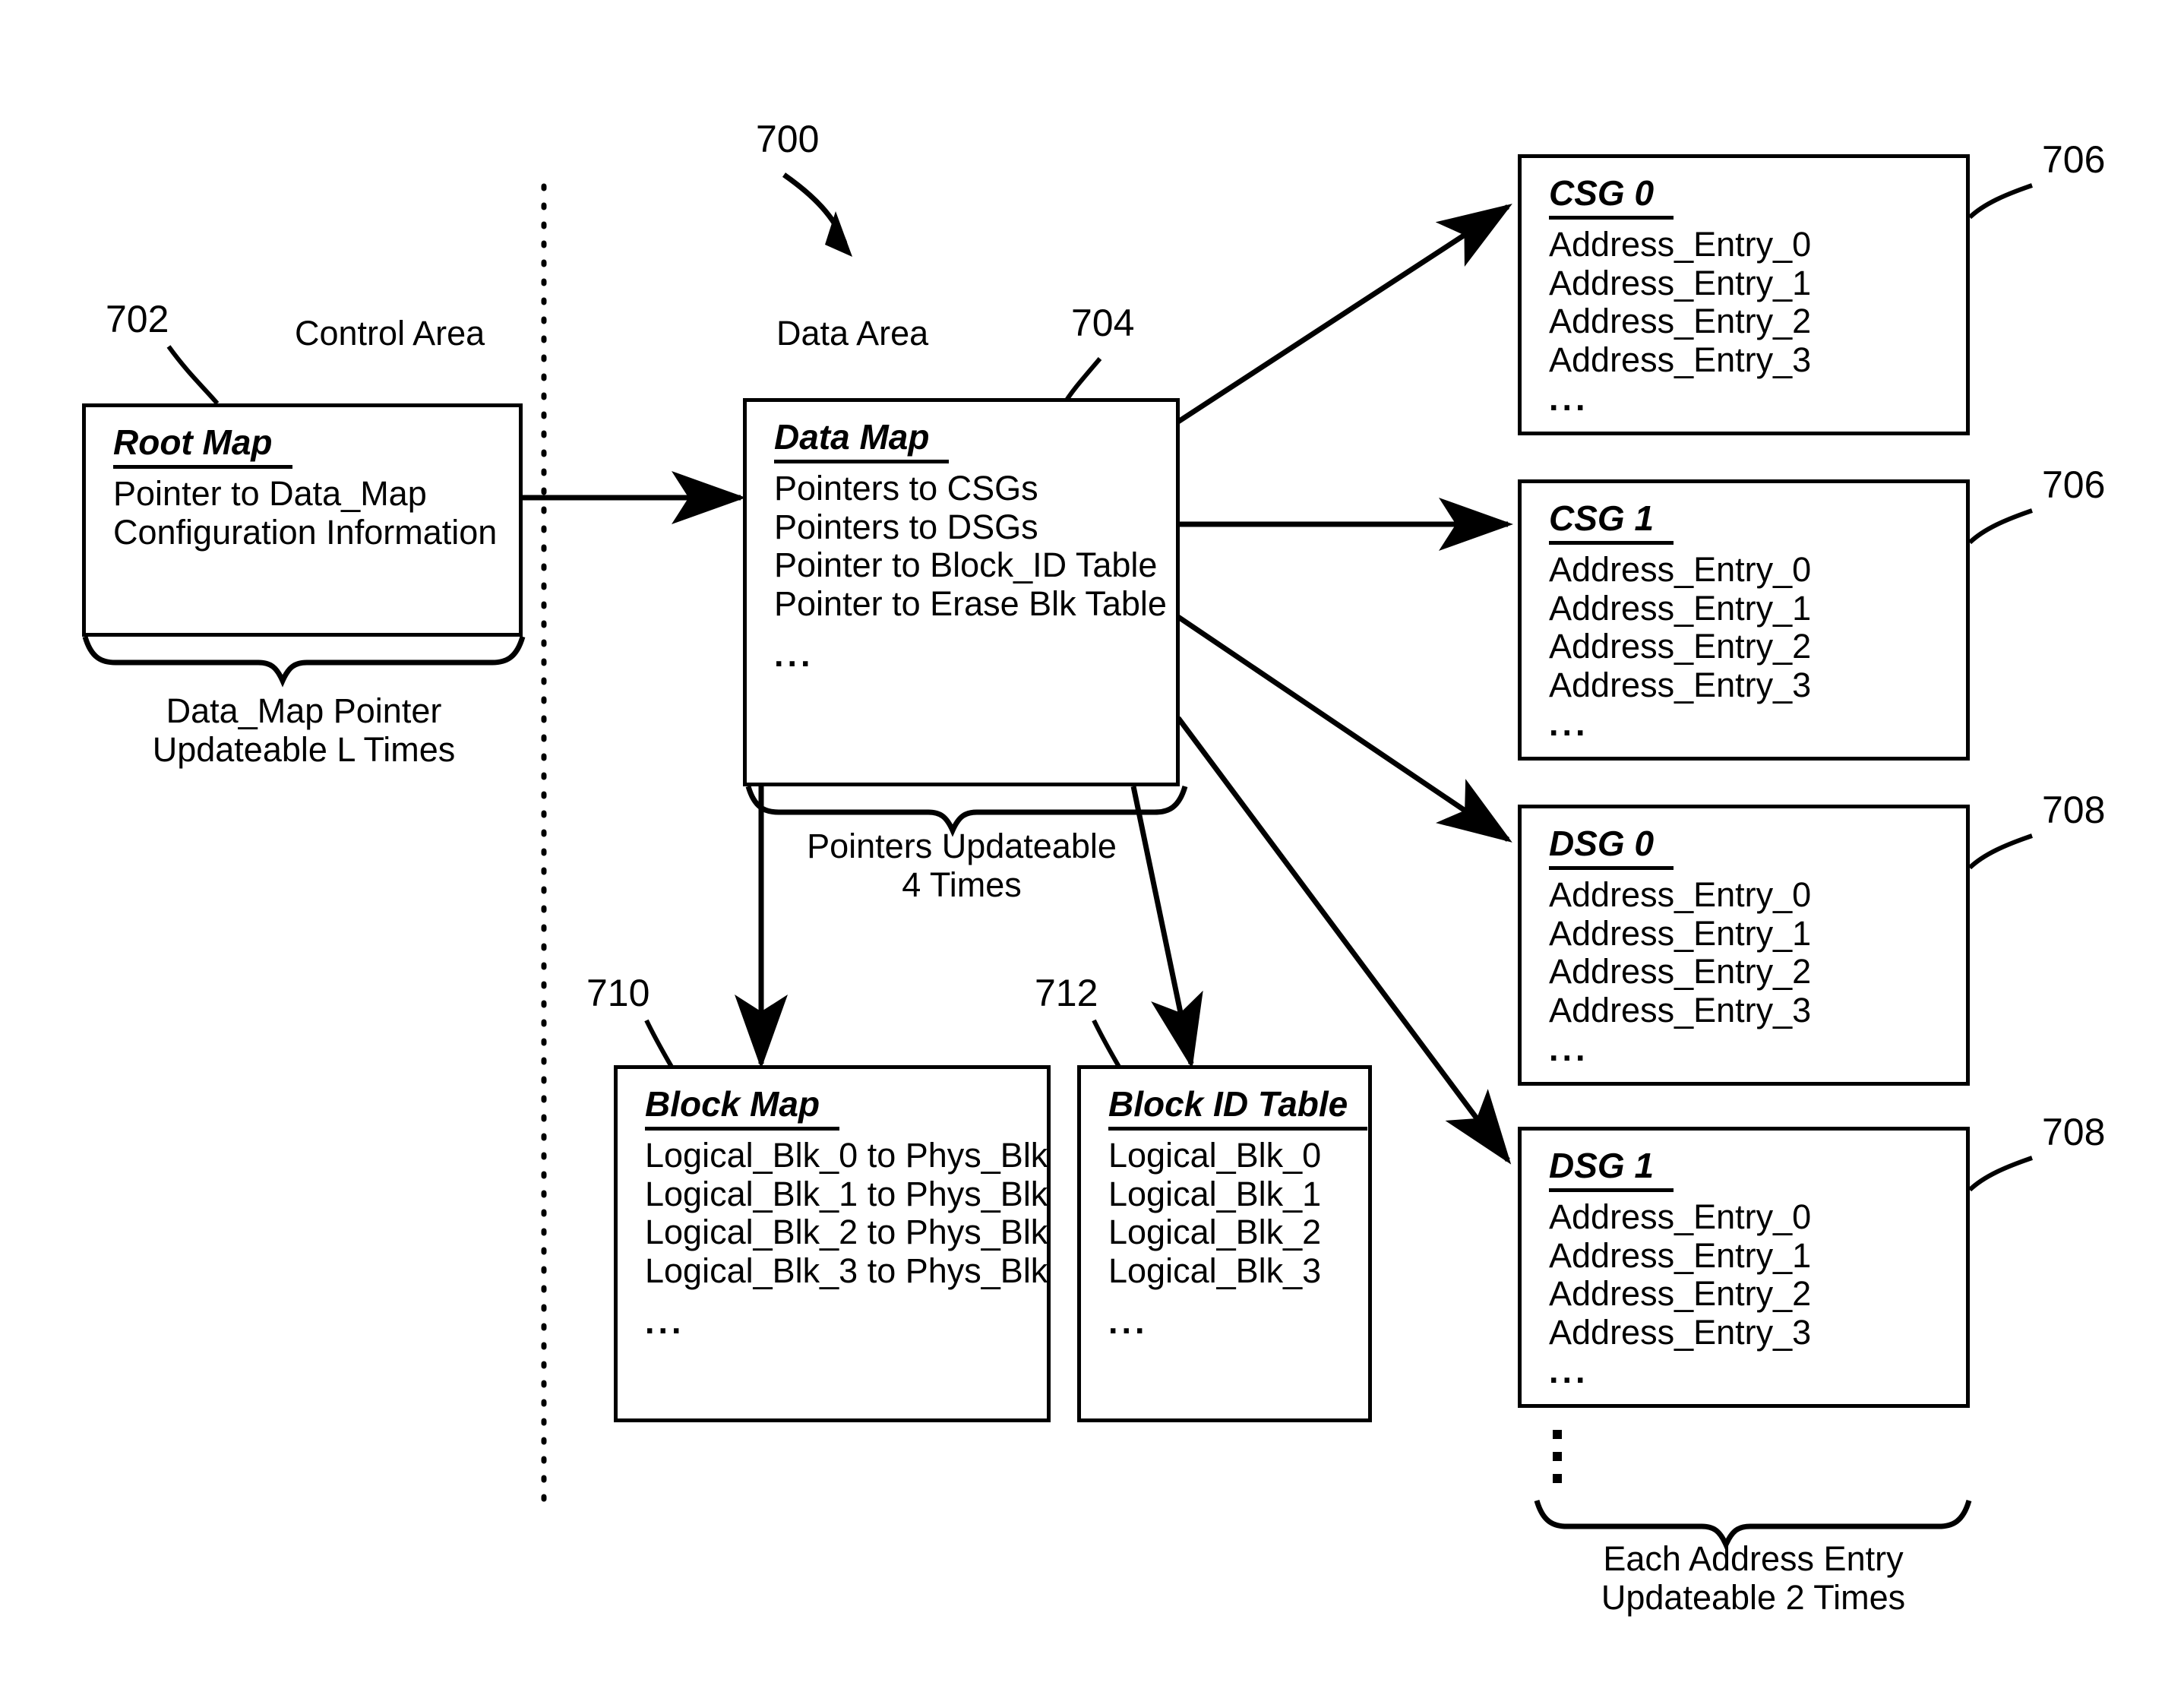  Describe the element at coordinates (1680, 1255) in the screenshot. I see `dsg1-line-1: Address_Entry_1` at that location.